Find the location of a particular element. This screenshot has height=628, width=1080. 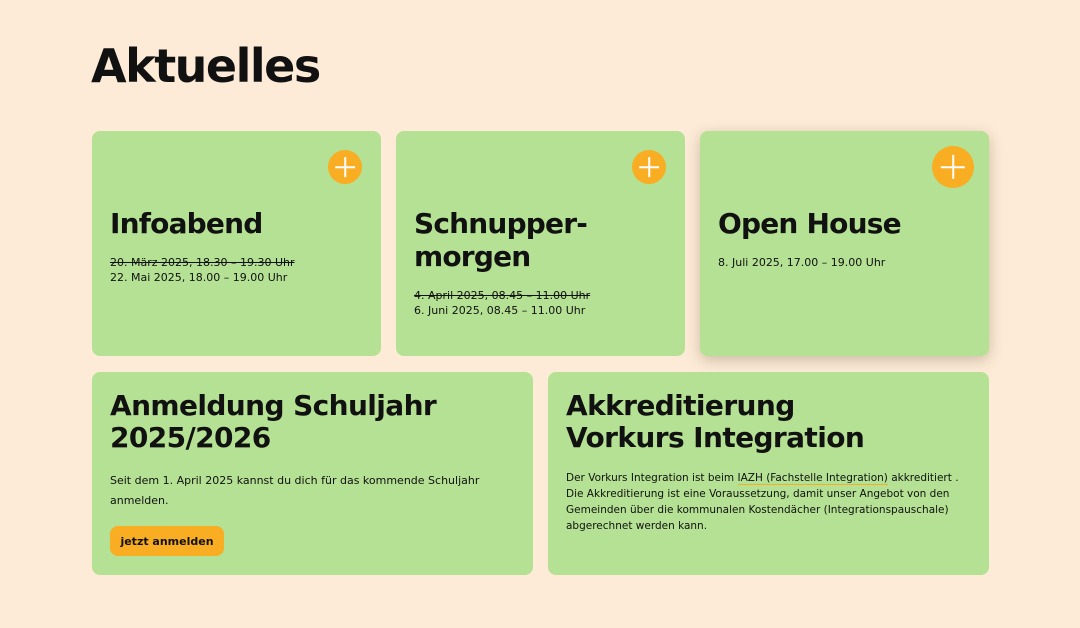

registration-title-line: 2025/2026 is located at coordinates (190, 437).